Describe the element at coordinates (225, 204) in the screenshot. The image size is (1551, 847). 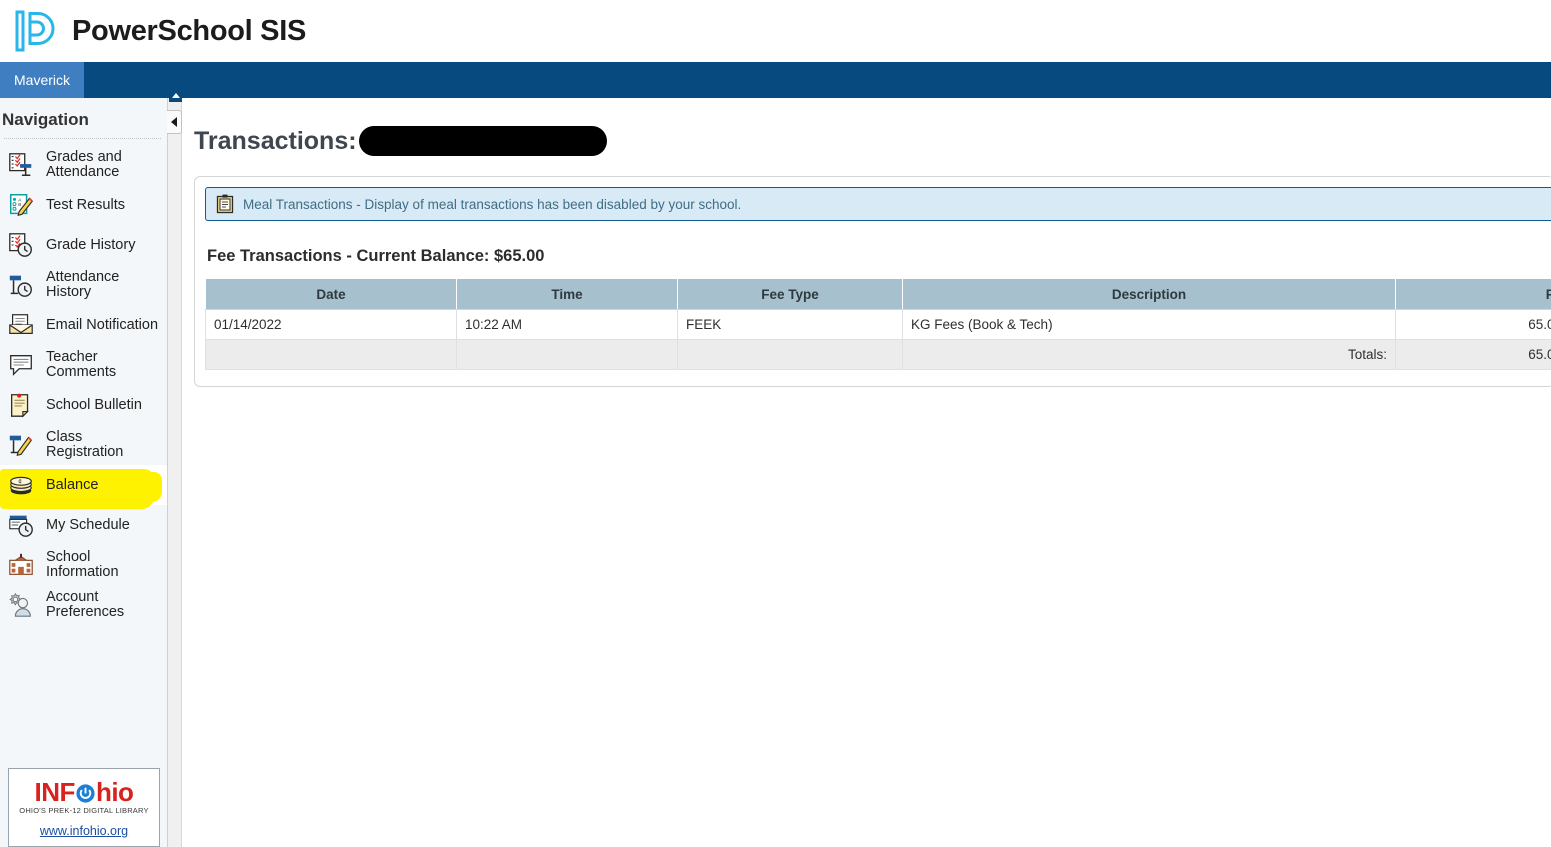
I see `clipboard-icon` at that location.